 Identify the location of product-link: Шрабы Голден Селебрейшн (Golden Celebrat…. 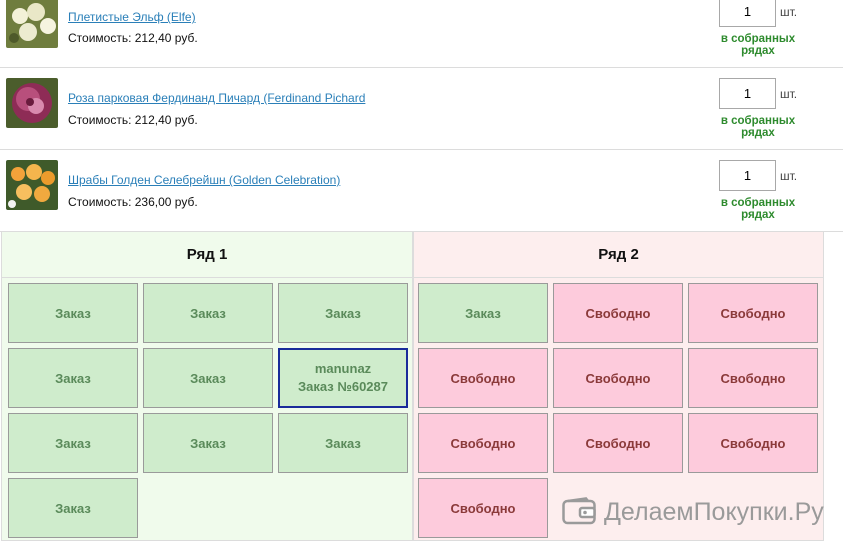
(204, 180).